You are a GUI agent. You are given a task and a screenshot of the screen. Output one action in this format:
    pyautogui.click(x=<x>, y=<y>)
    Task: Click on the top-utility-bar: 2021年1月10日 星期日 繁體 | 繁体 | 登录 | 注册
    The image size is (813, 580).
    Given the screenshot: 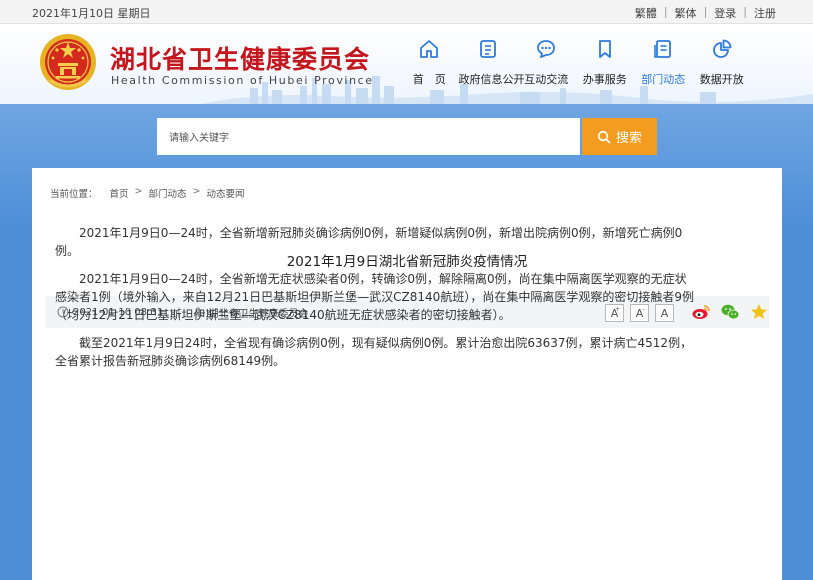 What is the action you would take?
    pyautogui.click(x=406, y=12)
    